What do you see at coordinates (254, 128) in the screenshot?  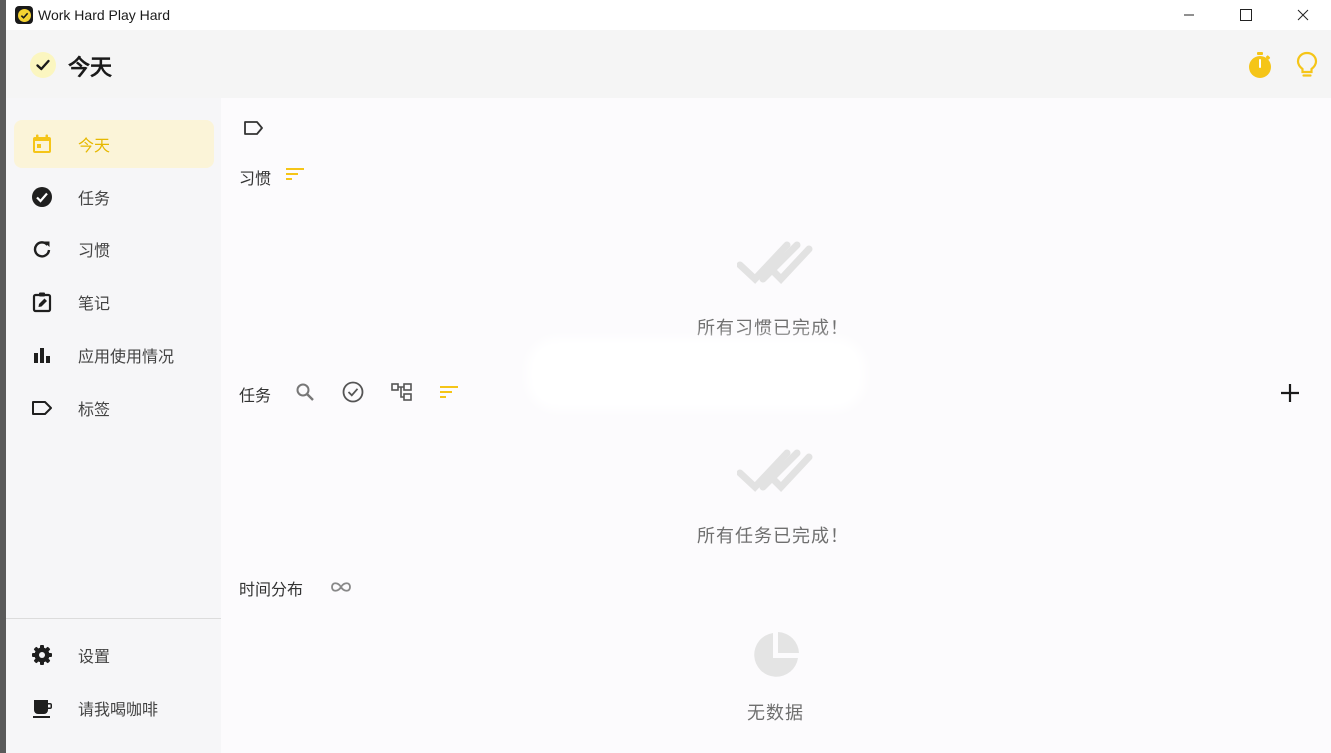 I see `tag-filter-icon` at bounding box center [254, 128].